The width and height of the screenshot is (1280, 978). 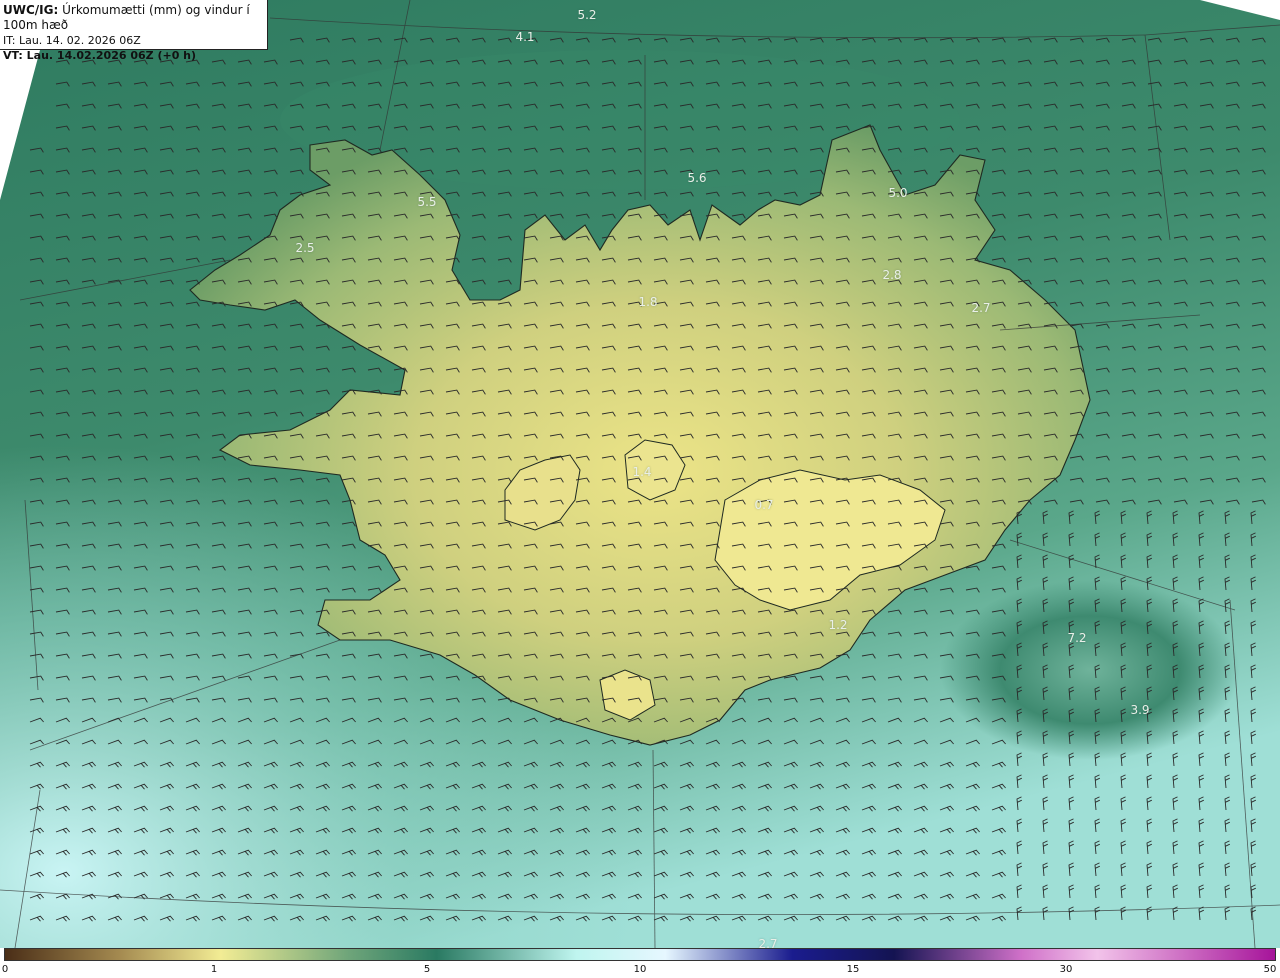 I want to click on map-value-label: 2.5, so click(x=305, y=248).